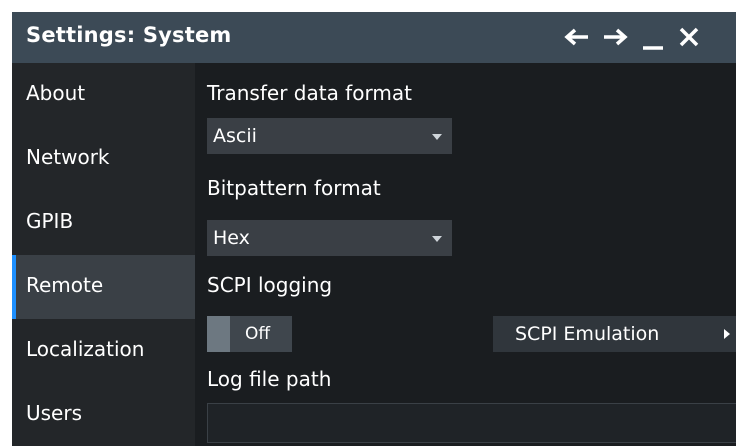 Image resolution: width=736 pixels, height=446 pixels. What do you see at coordinates (689, 37) in the screenshot?
I see `close-icon` at bounding box center [689, 37].